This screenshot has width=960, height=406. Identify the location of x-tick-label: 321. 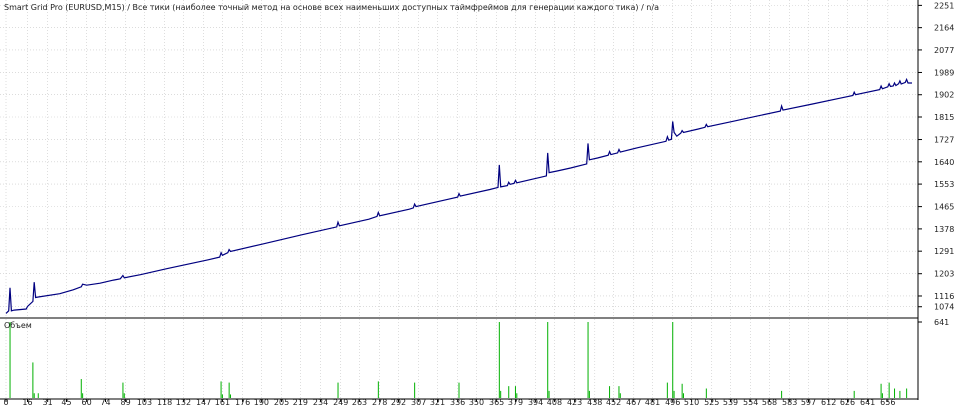
(437, 402).